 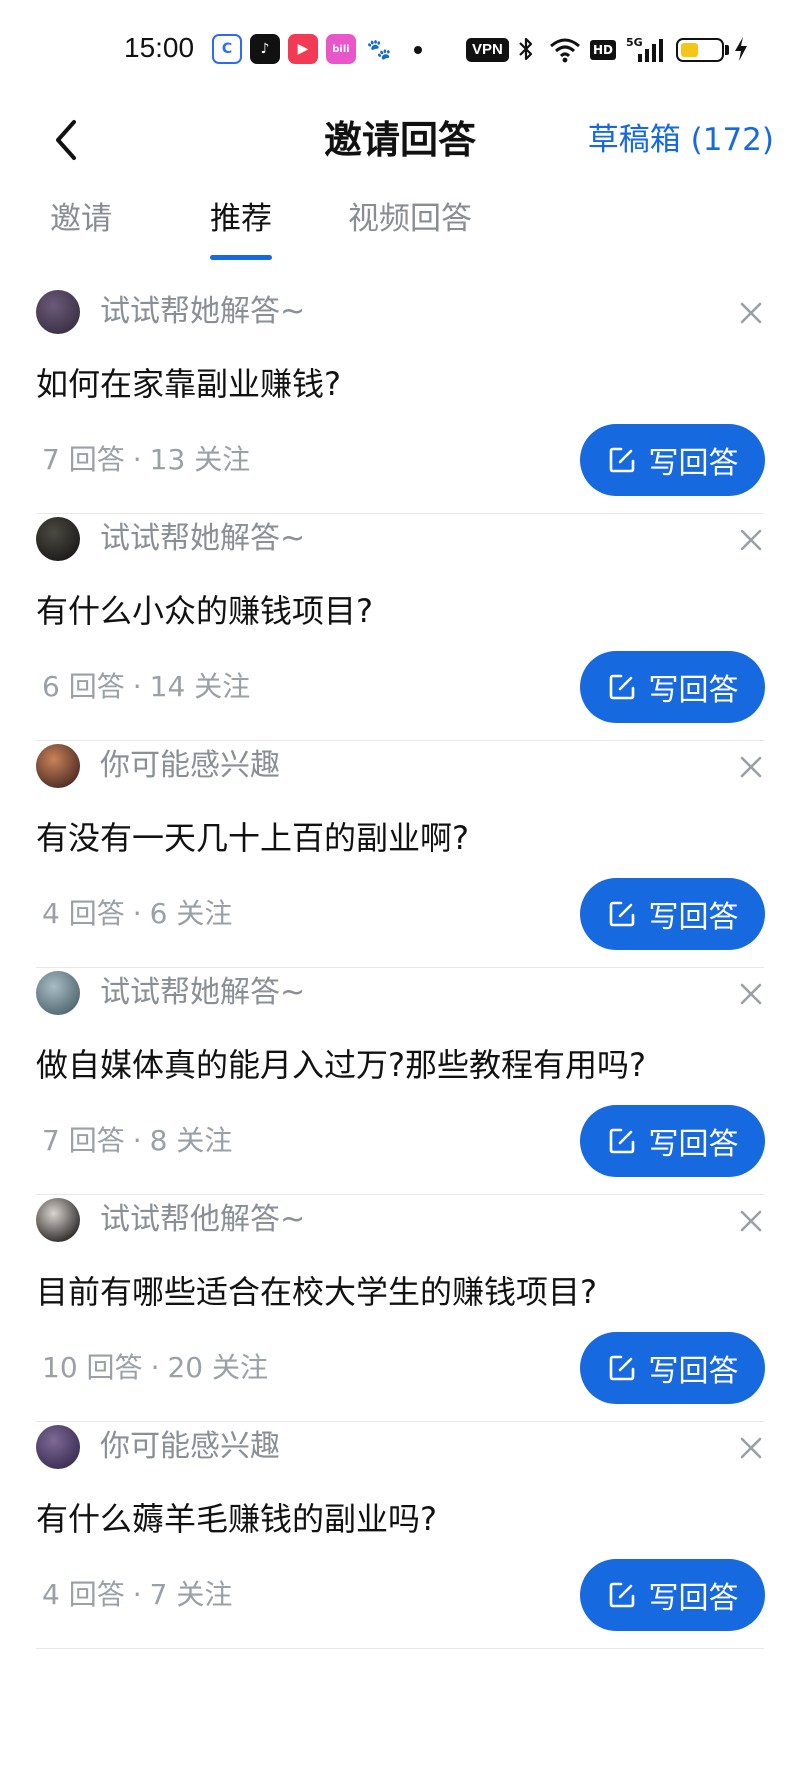 I want to click on status-time: 15:00, so click(x=159, y=47).